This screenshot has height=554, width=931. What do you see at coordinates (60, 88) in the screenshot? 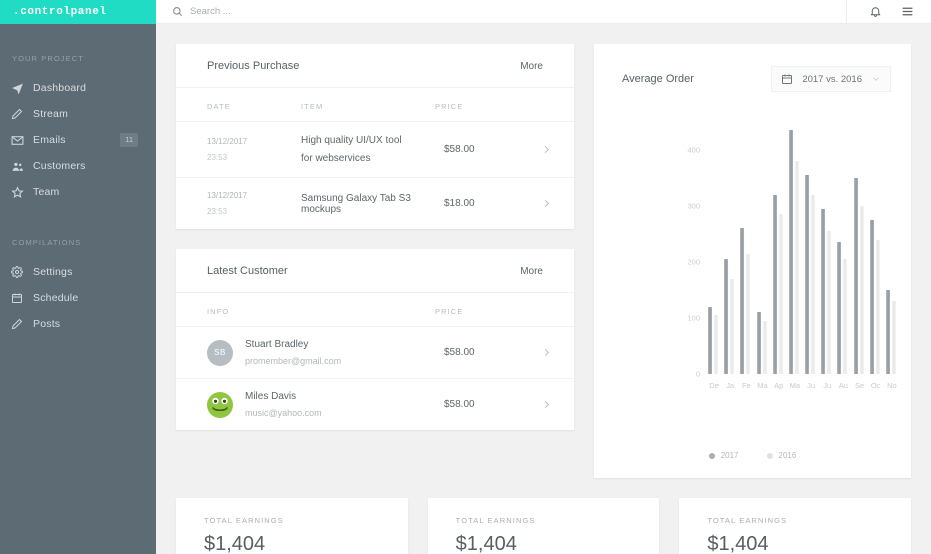
I see `sidebar-item-label: Dashboard` at bounding box center [60, 88].